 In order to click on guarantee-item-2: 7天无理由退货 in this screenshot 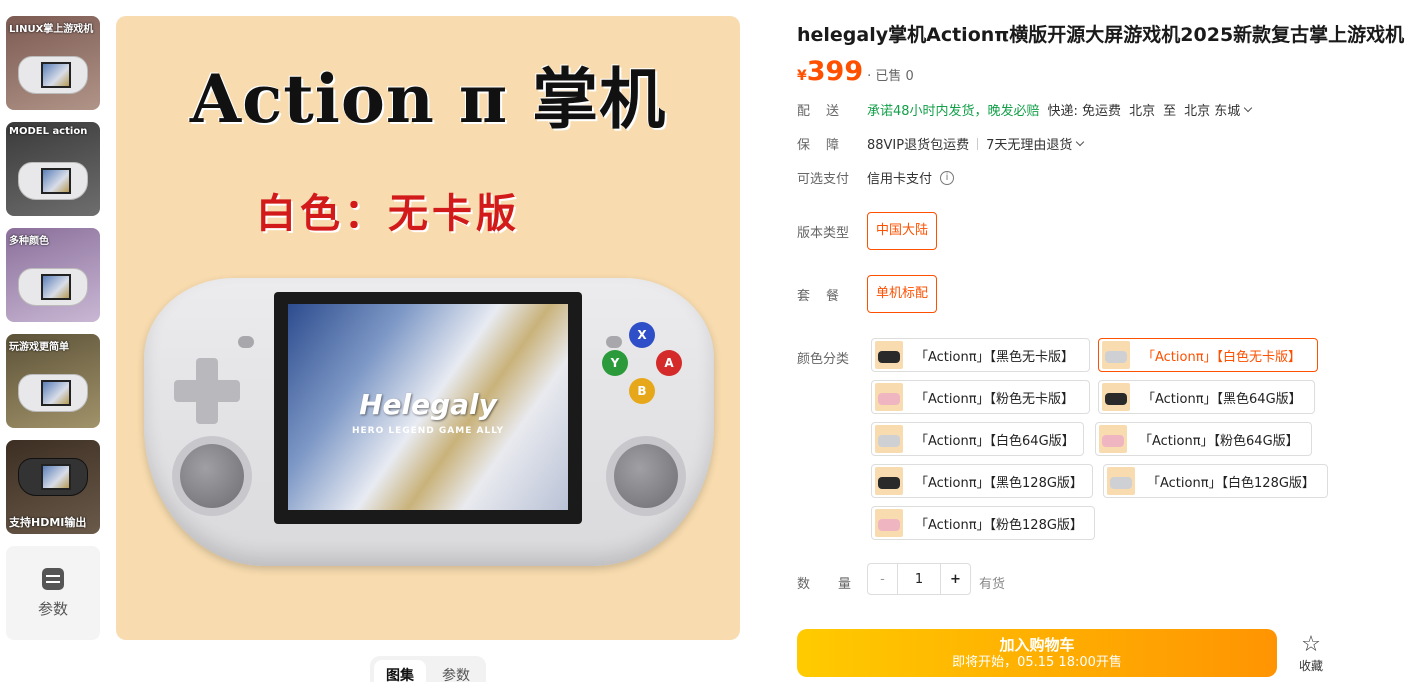, I will do `click(1029, 143)`.